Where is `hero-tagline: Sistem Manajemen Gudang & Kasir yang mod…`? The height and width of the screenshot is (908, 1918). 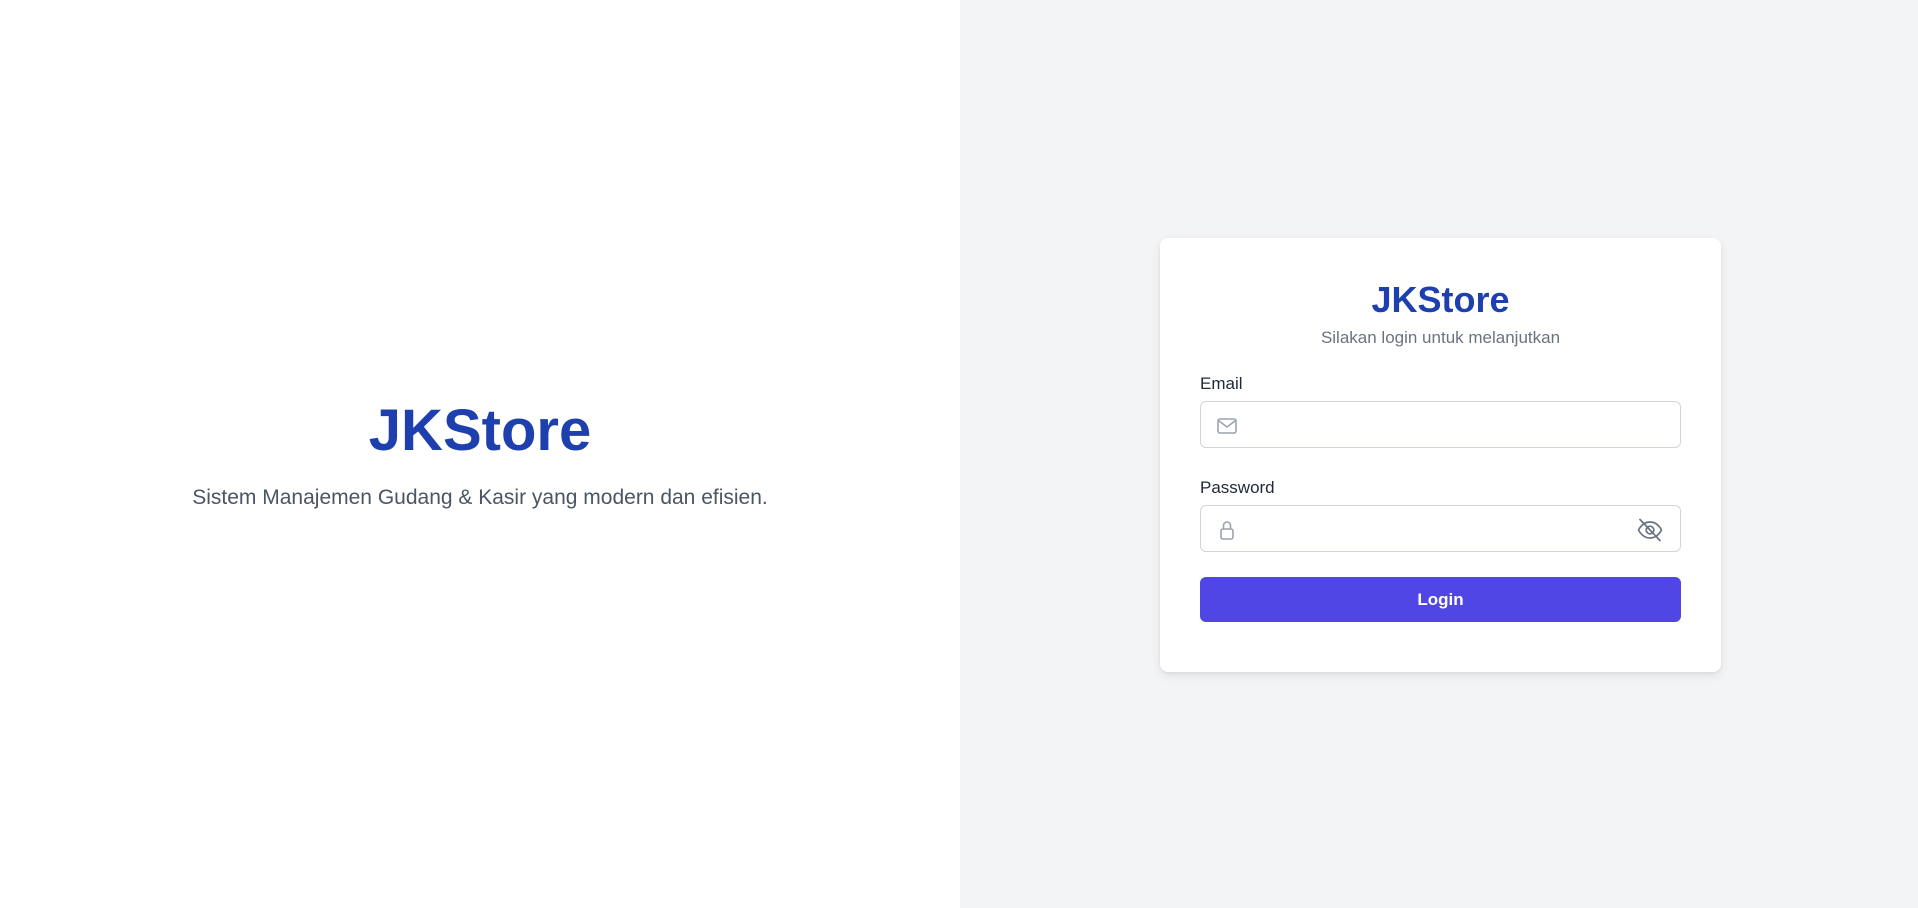
hero-tagline: Sistem Manajemen Gudang & Kasir yang mod… is located at coordinates (480, 497).